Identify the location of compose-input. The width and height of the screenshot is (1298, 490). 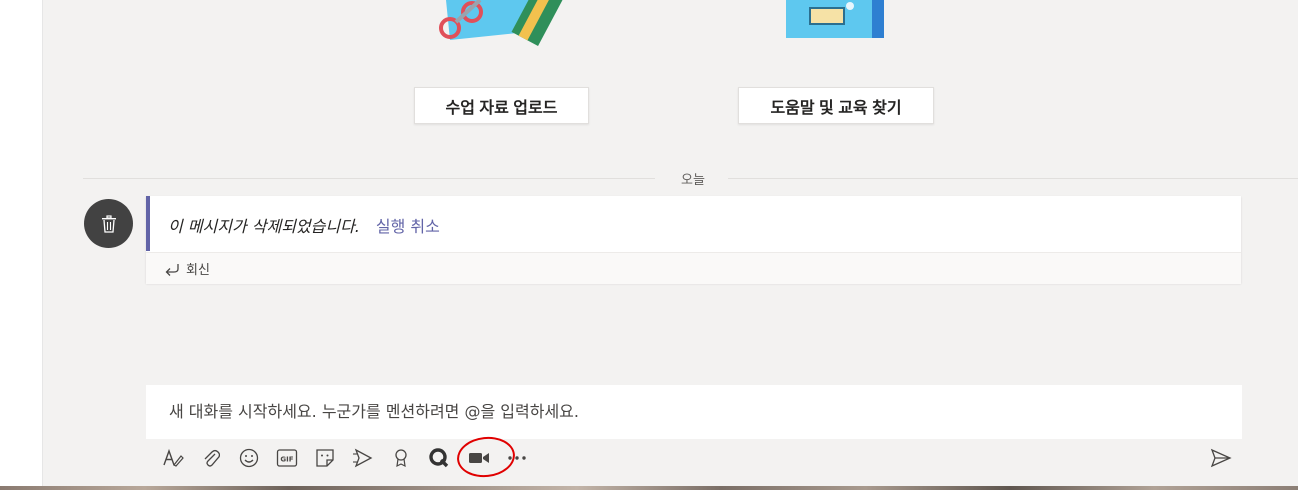
(694, 411).